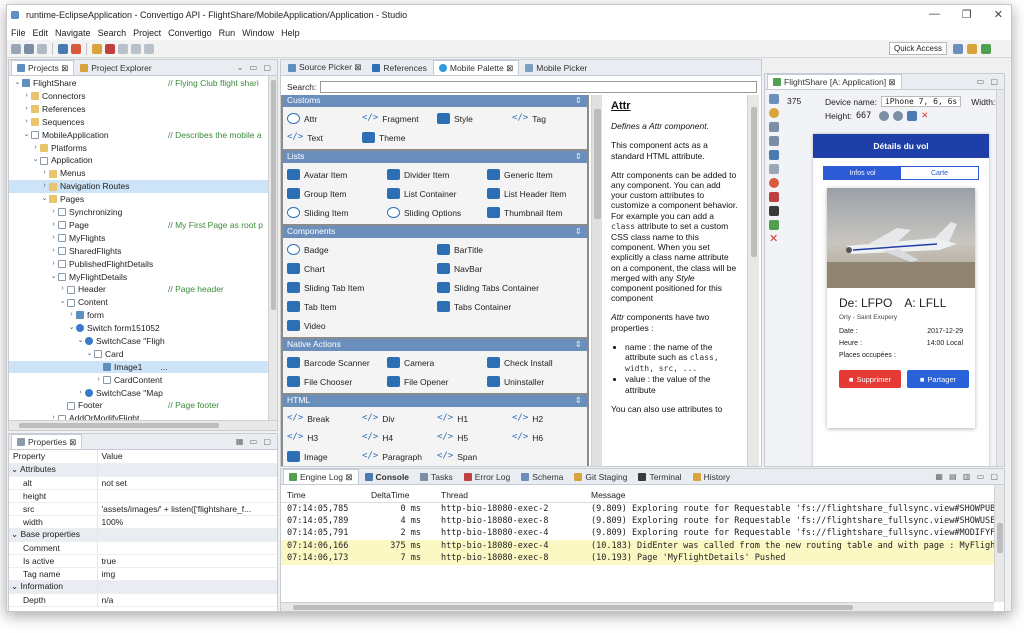 This screenshot has height=633, width=1024. I want to click on delete-icon: ✕, so click(776, 239).